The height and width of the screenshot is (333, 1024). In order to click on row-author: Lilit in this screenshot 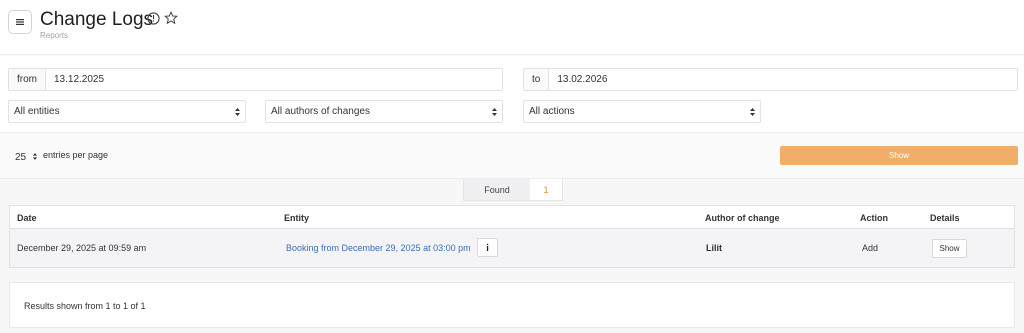, I will do `click(714, 248)`.